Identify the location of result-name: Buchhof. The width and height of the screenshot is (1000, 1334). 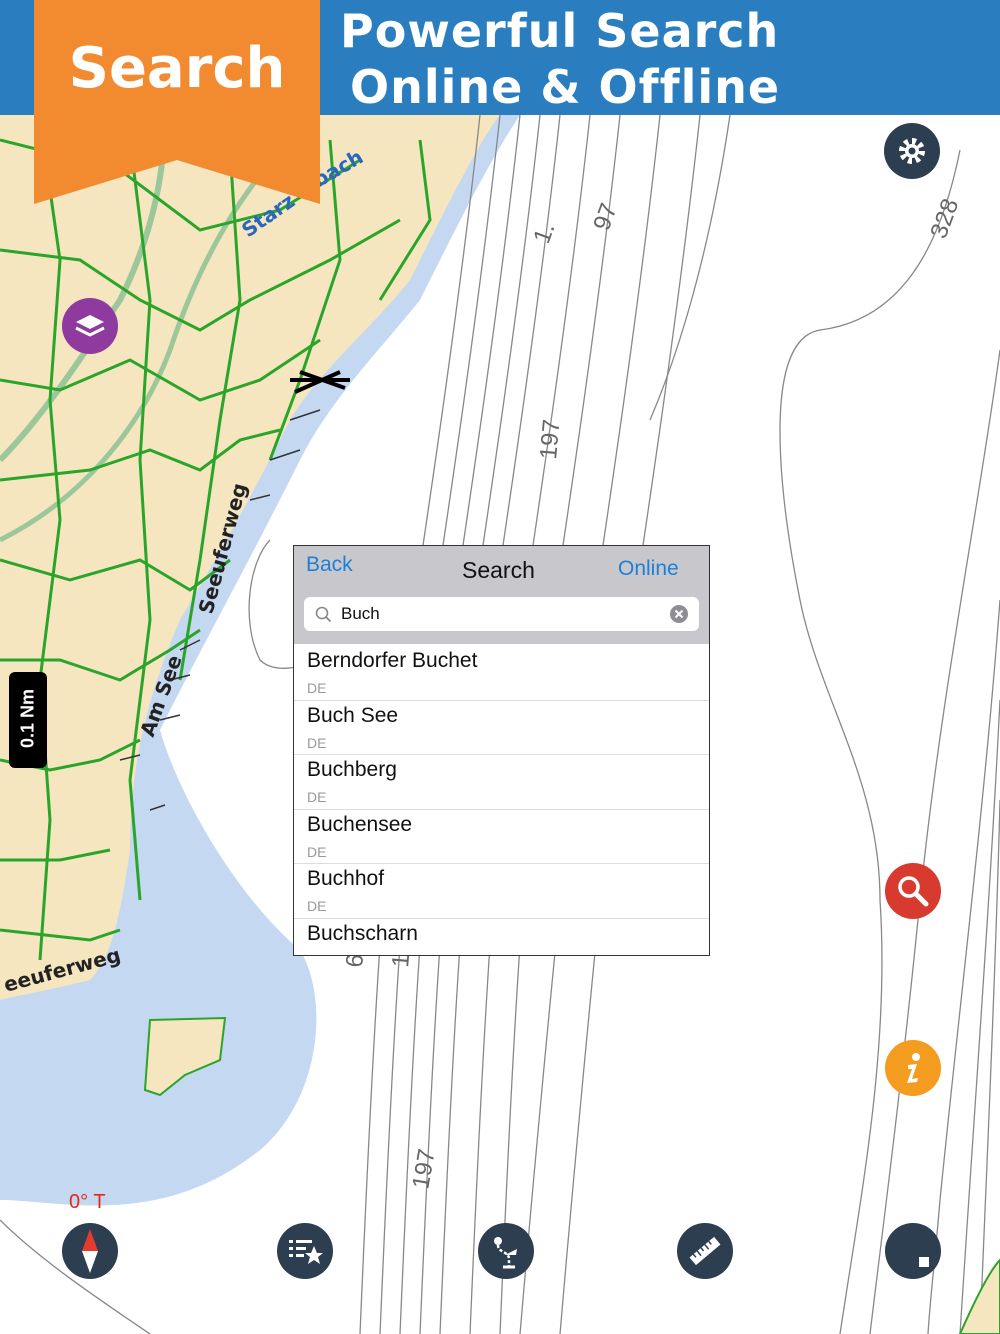
(346, 878).